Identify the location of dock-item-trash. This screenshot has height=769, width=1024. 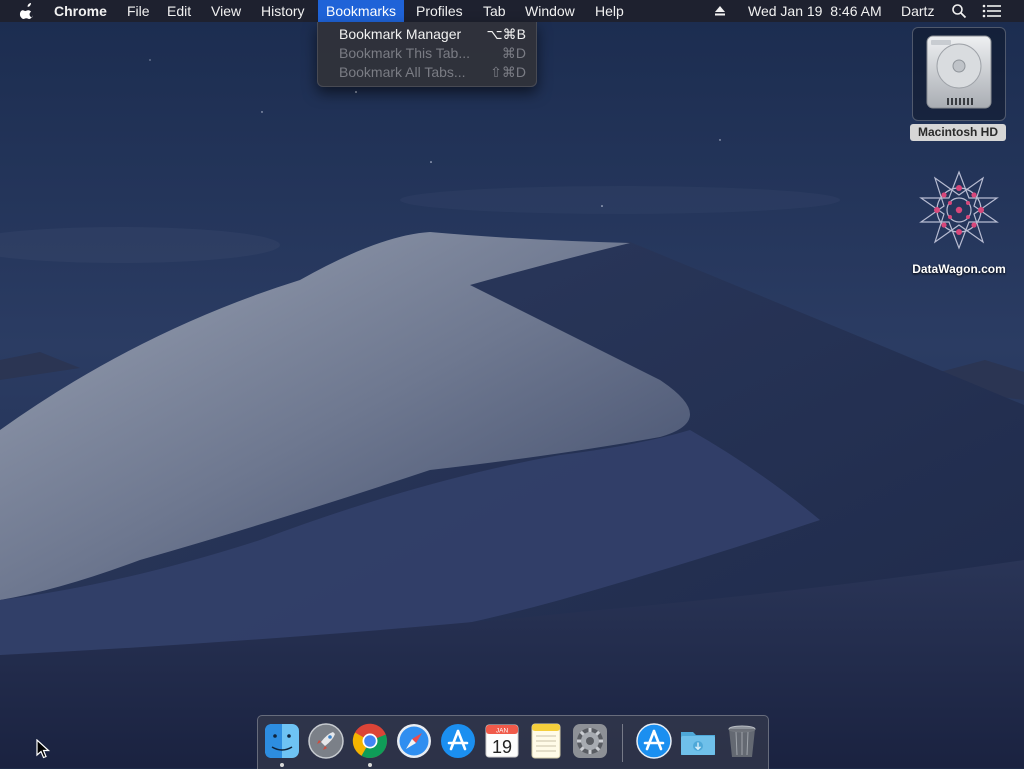
(742, 741).